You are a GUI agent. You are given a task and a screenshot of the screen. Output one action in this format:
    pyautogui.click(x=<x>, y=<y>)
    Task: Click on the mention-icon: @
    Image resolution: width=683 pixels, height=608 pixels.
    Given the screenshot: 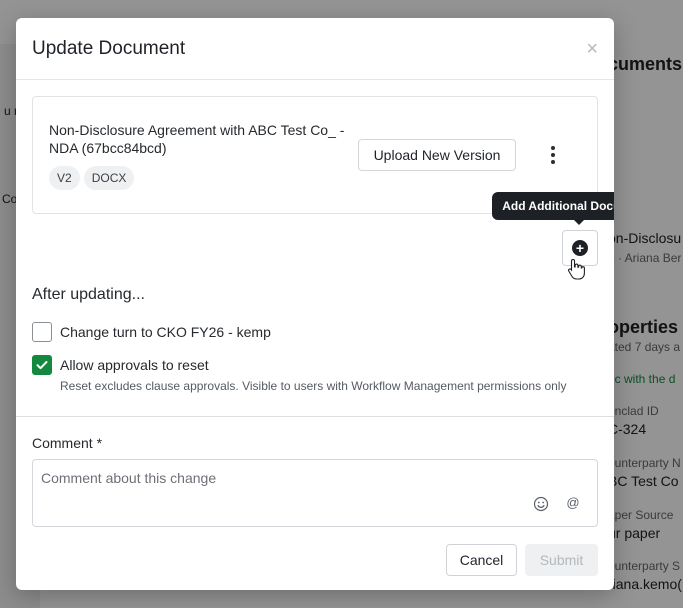 What is the action you would take?
    pyautogui.click(x=573, y=503)
    